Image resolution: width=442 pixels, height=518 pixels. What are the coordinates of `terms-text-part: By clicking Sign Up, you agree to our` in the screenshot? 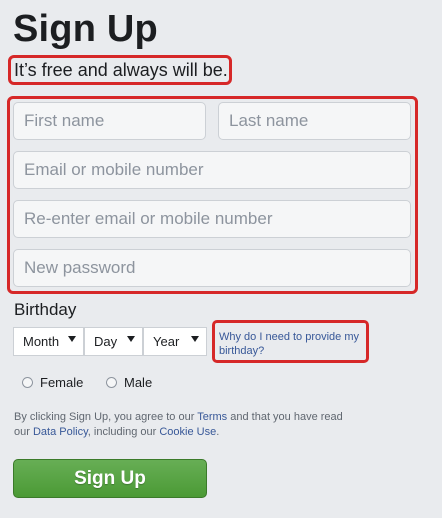 It's located at (106, 417).